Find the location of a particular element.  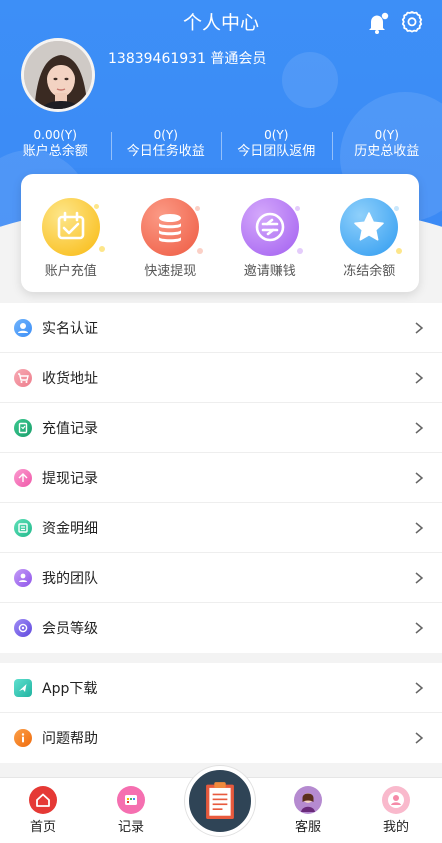

stat-label: 账户总余额 is located at coordinates (55, 151).